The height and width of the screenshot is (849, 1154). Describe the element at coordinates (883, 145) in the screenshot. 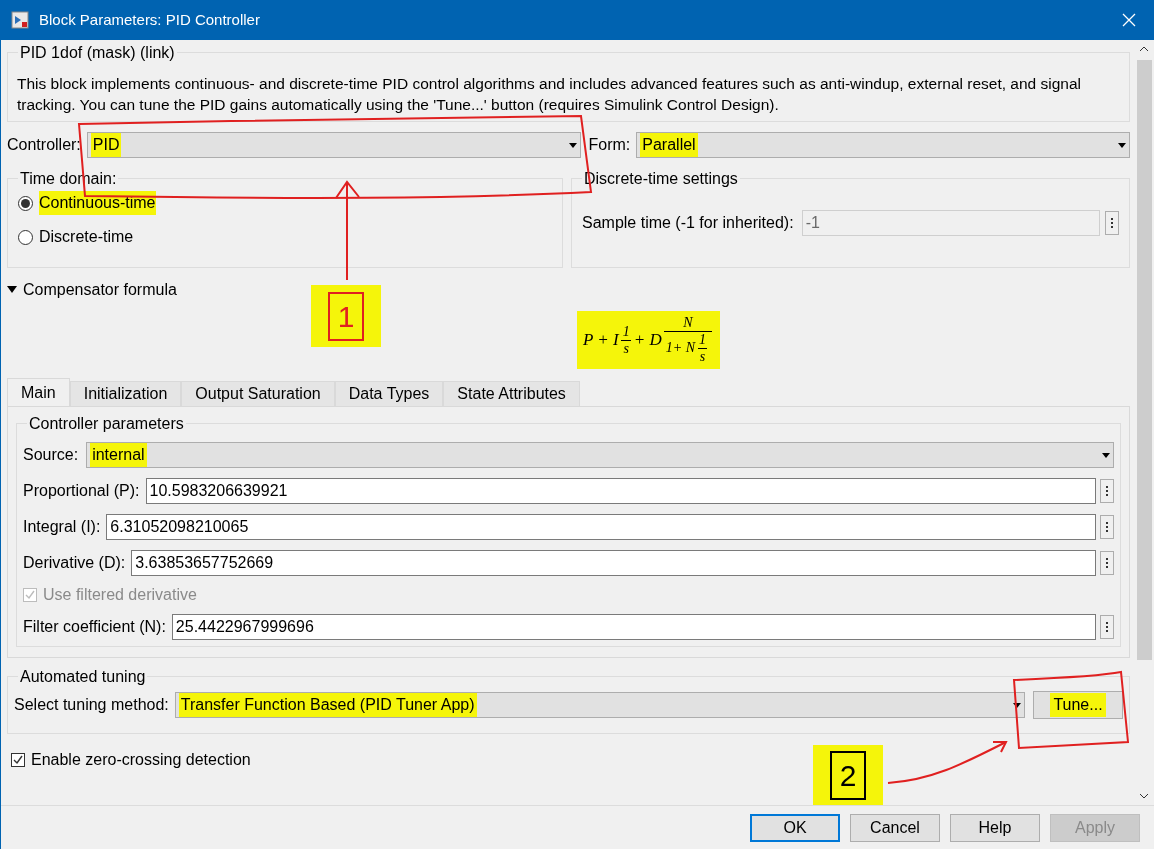

I see `form-dropdown: Parallel` at that location.